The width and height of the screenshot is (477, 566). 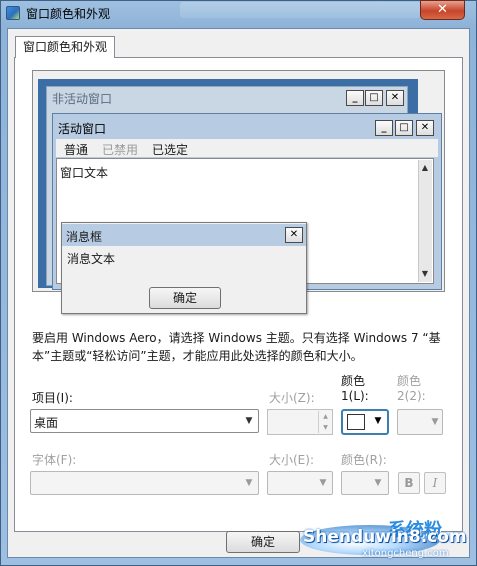 What do you see at coordinates (263, 542) in the screenshot?
I see `ok-button: 确定` at bounding box center [263, 542].